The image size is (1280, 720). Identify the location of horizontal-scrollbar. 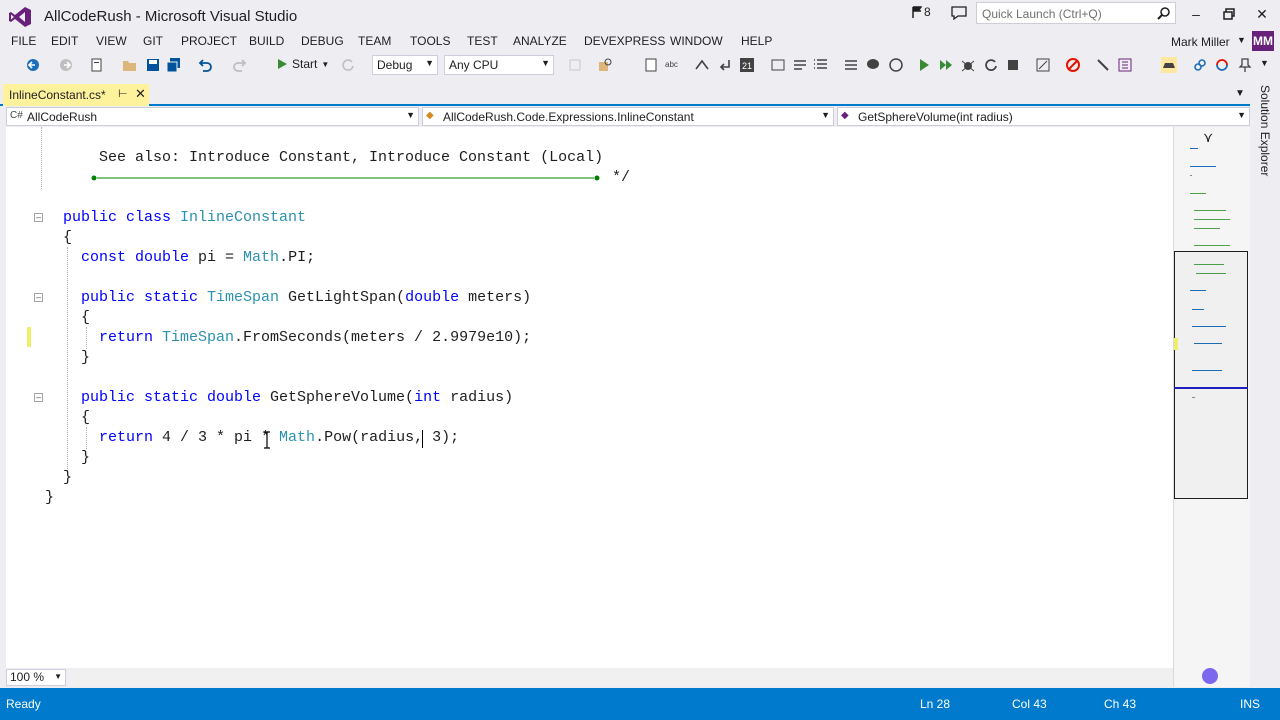
(620, 677).